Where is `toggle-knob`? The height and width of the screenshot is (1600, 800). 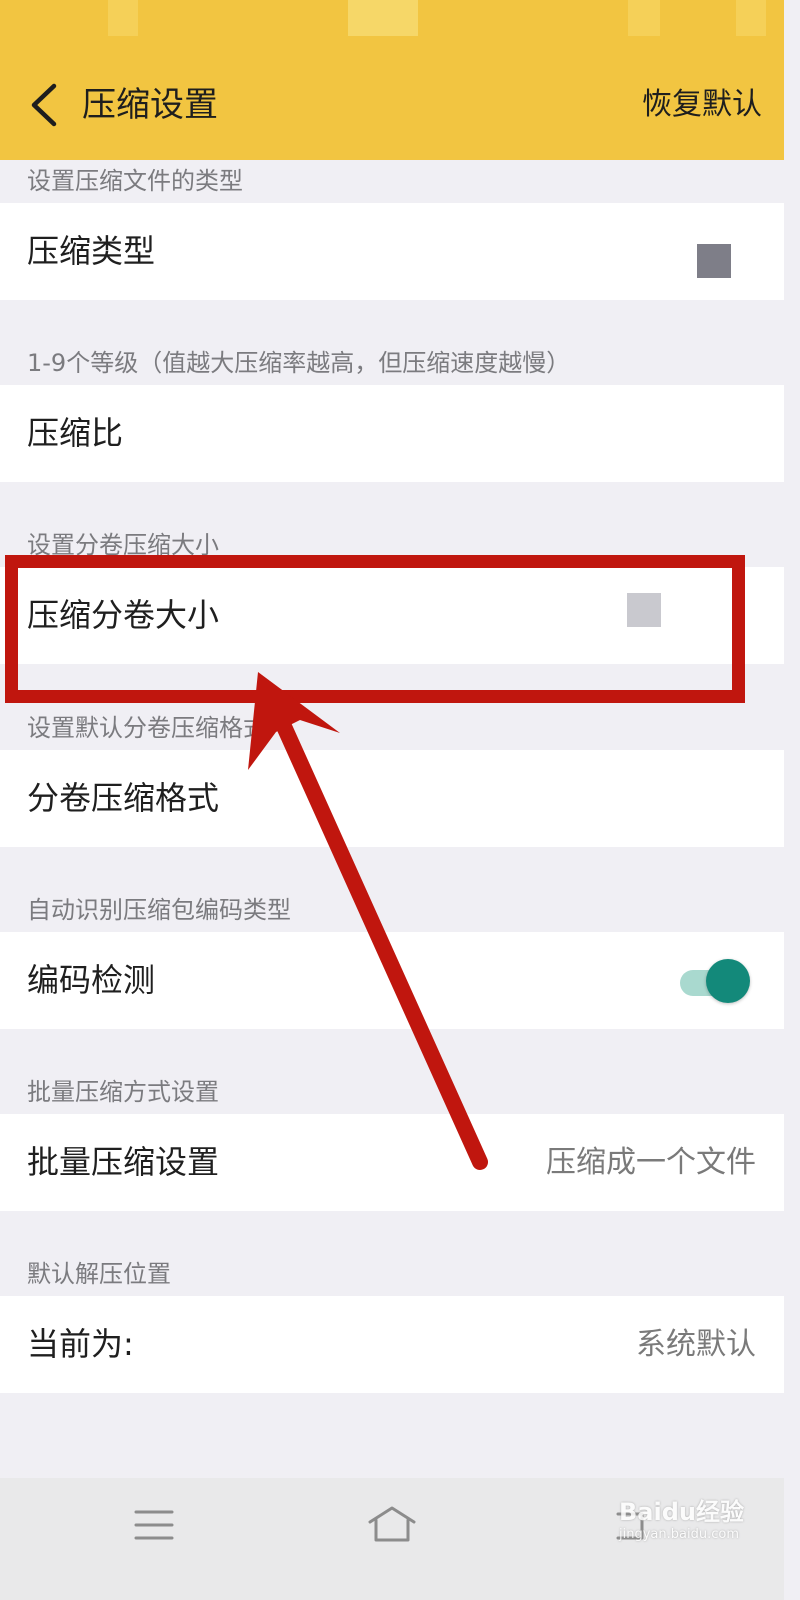
toggle-knob is located at coordinates (728, 981).